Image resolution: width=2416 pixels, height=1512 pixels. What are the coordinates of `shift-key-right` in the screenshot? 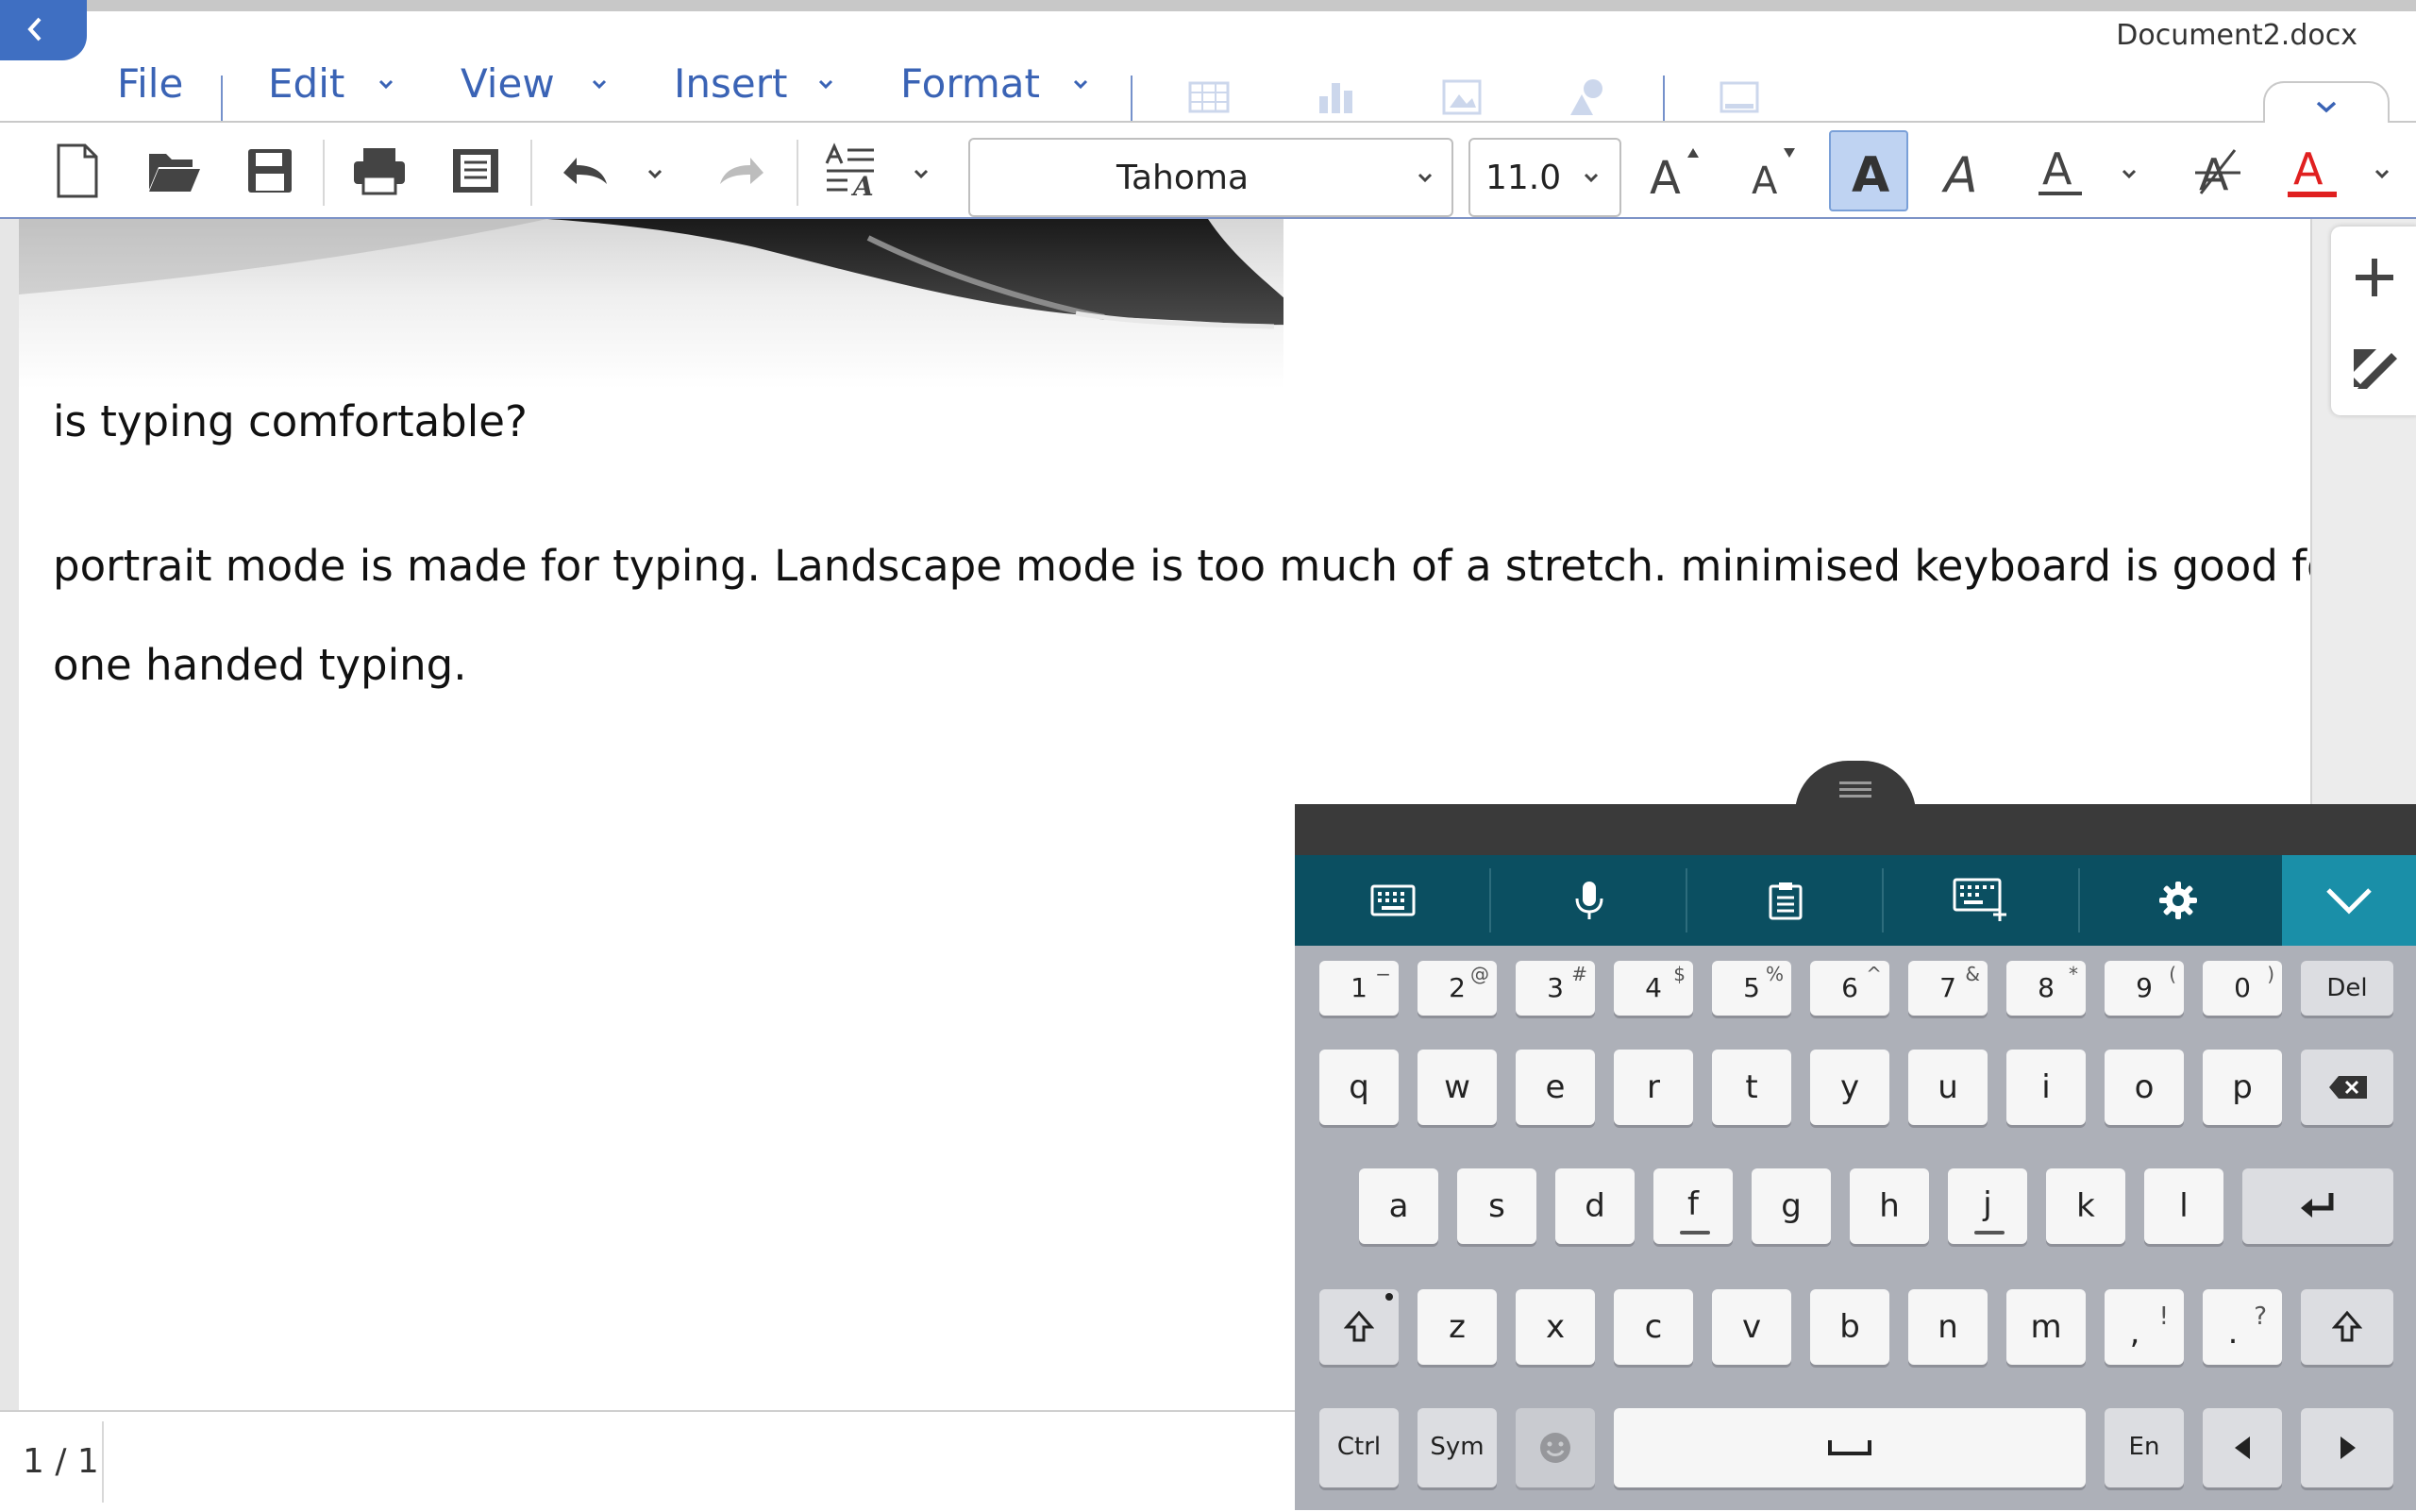 It's located at (2347, 1327).